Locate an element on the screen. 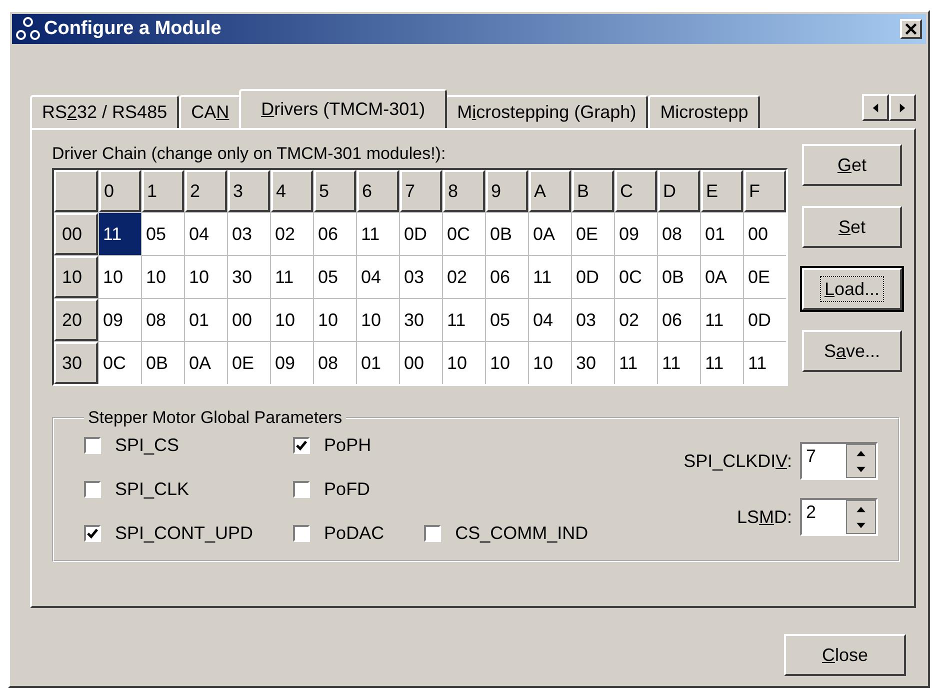 The height and width of the screenshot is (691, 938). spinner-field: 7 is located at coordinates (839, 461).